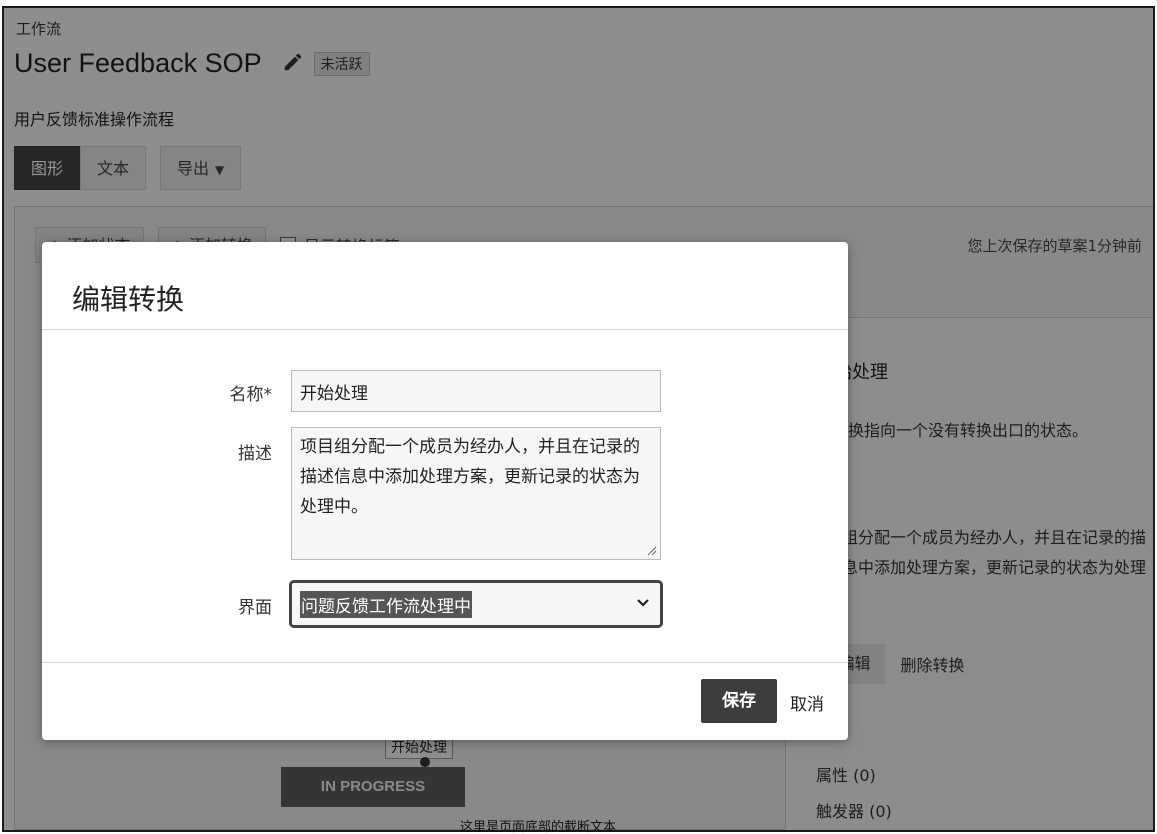 This screenshot has width=1157, height=834. Describe the element at coordinates (739, 701) in the screenshot. I see `save-button: 保存` at that location.